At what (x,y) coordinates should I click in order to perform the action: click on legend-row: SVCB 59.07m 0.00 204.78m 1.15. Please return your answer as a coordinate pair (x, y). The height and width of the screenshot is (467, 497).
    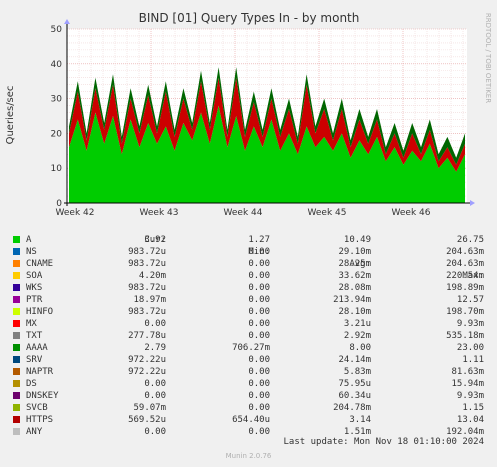
    Looking at the image, I should click on (248, 408).